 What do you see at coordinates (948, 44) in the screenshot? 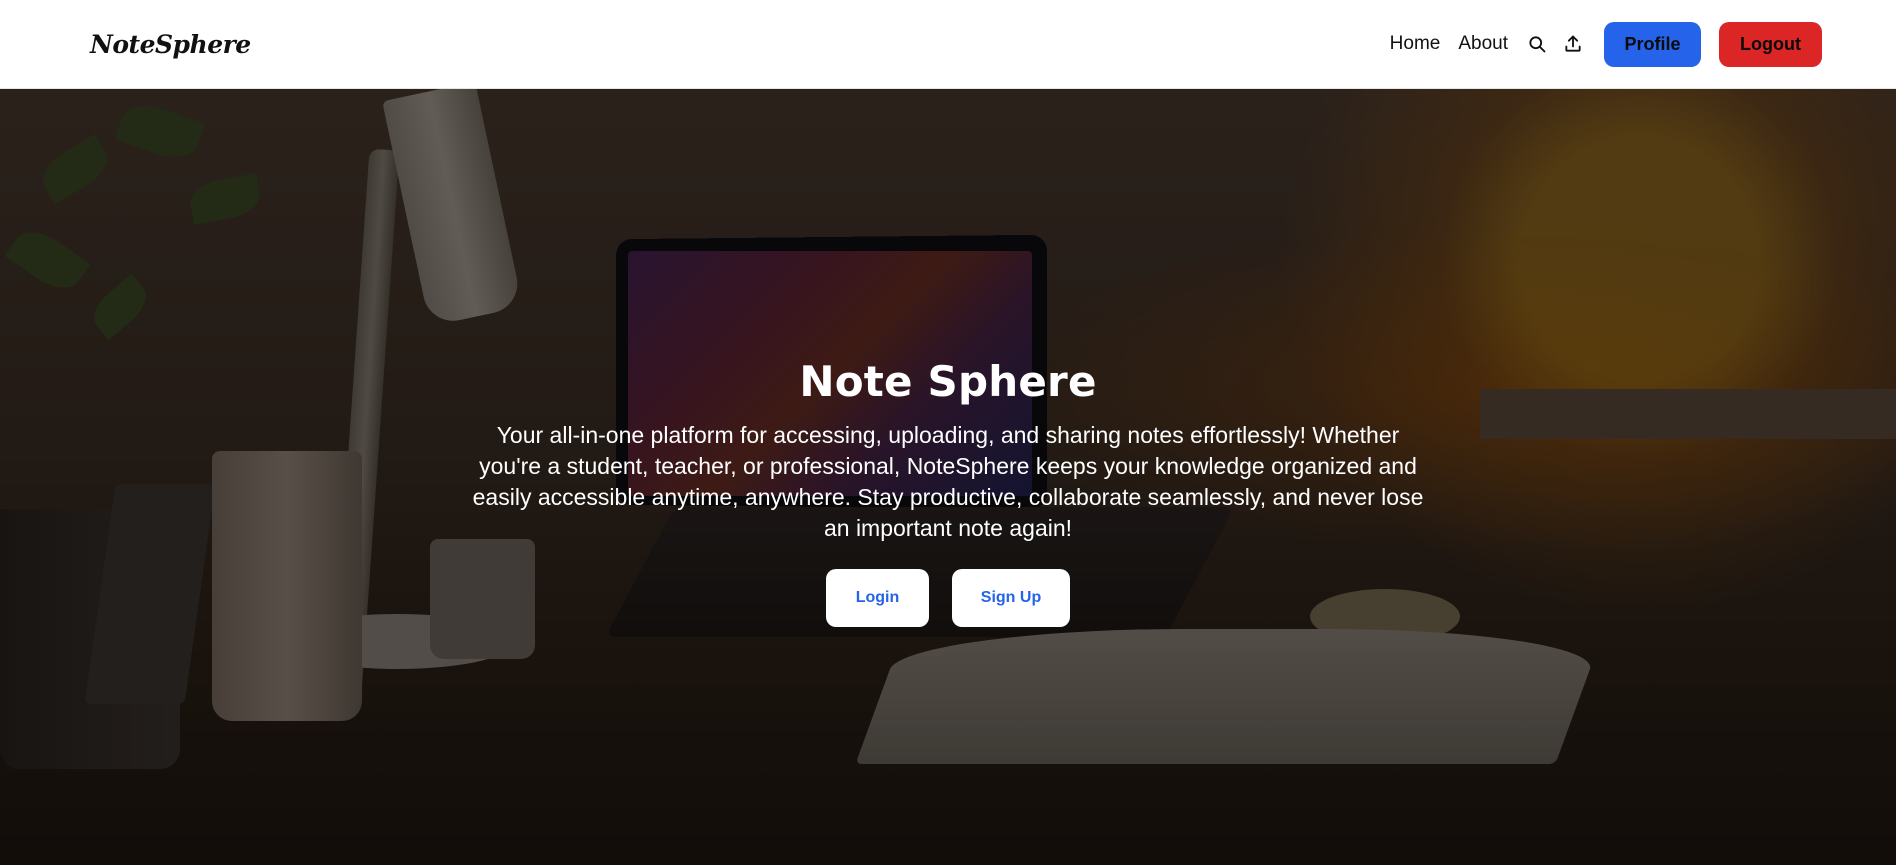
I see `navbar: NoteSphere Home About Profile Logout` at bounding box center [948, 44].